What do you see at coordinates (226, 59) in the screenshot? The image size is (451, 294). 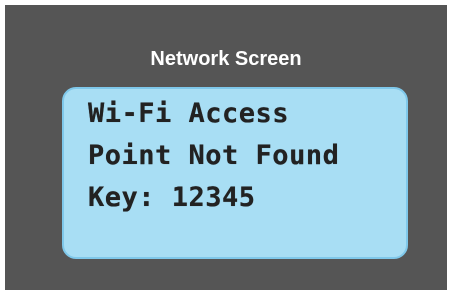 I see `screen-title: Network Screen` at bounding box center [226, 59].